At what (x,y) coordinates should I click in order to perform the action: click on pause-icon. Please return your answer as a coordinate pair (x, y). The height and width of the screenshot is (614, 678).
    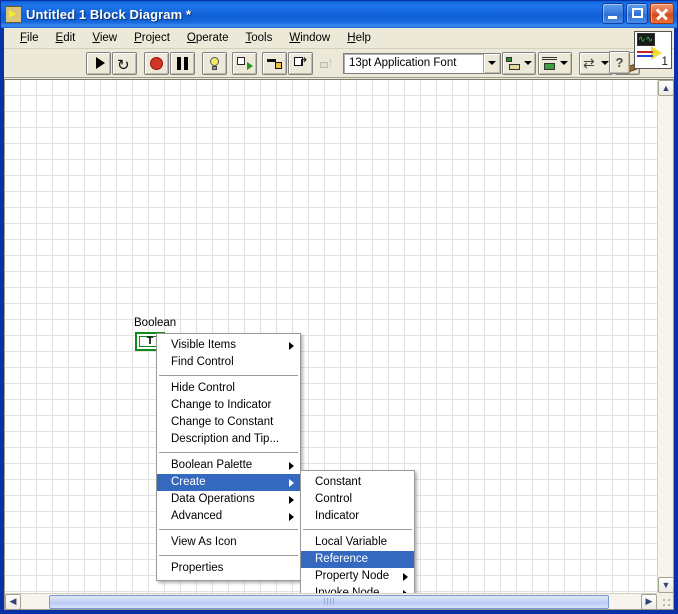
    Looking at the image, I should click on (182, 63).